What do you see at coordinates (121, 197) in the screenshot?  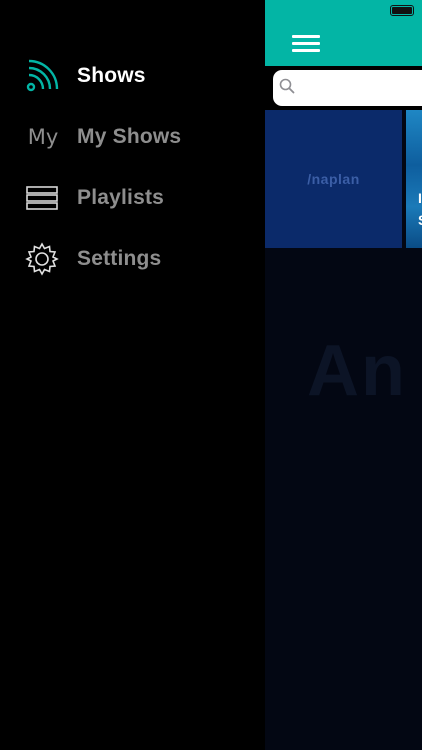 I see `sidebar-item-label: Playlists` at bounding box center [121, 197].